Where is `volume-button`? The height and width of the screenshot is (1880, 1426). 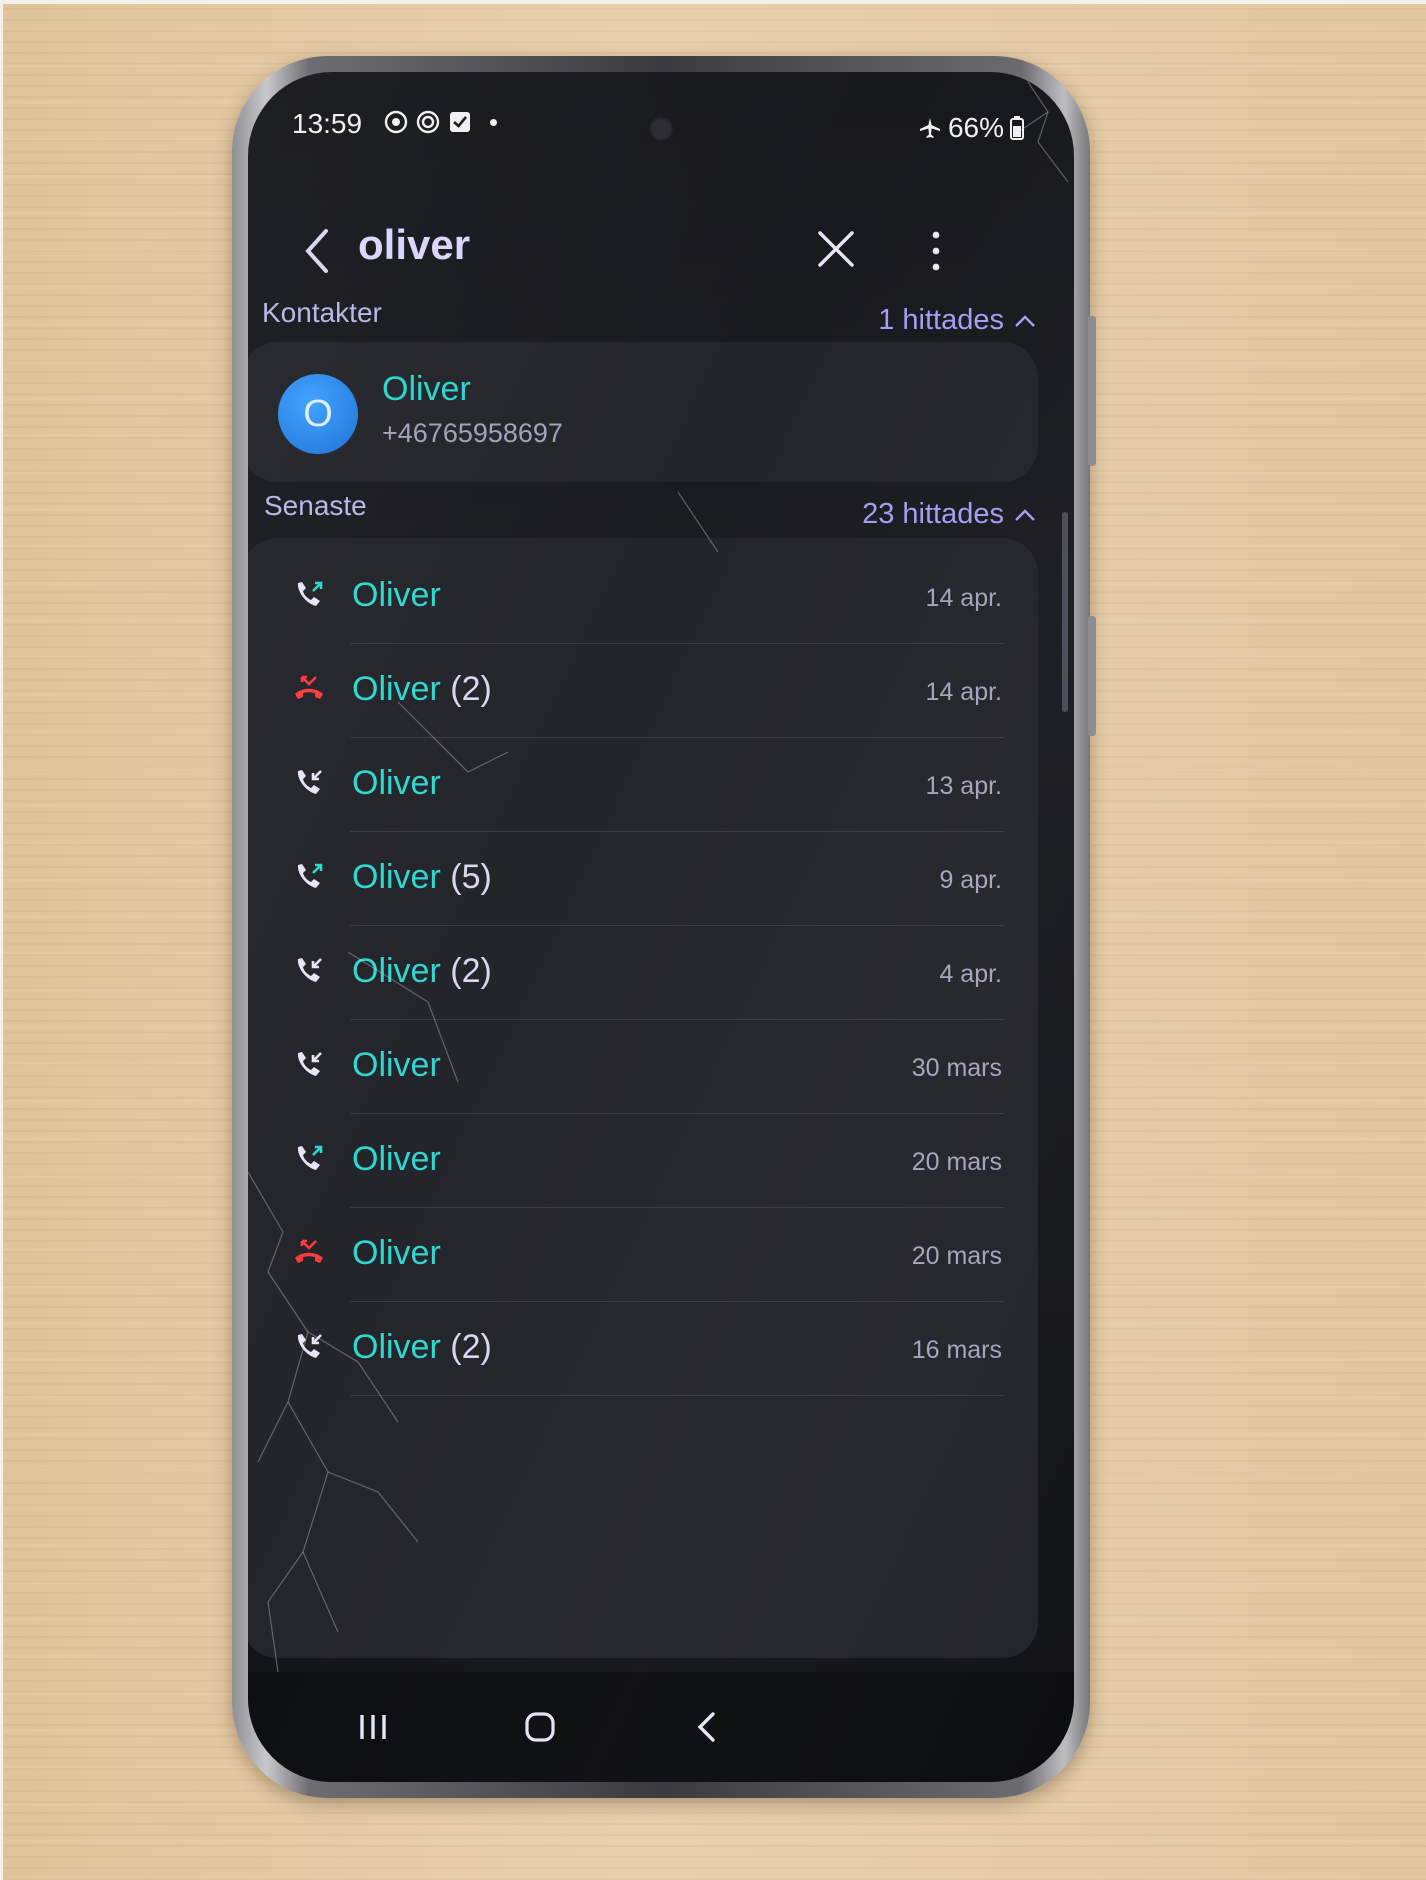 volume-button is located at coordinates (1092, 676).